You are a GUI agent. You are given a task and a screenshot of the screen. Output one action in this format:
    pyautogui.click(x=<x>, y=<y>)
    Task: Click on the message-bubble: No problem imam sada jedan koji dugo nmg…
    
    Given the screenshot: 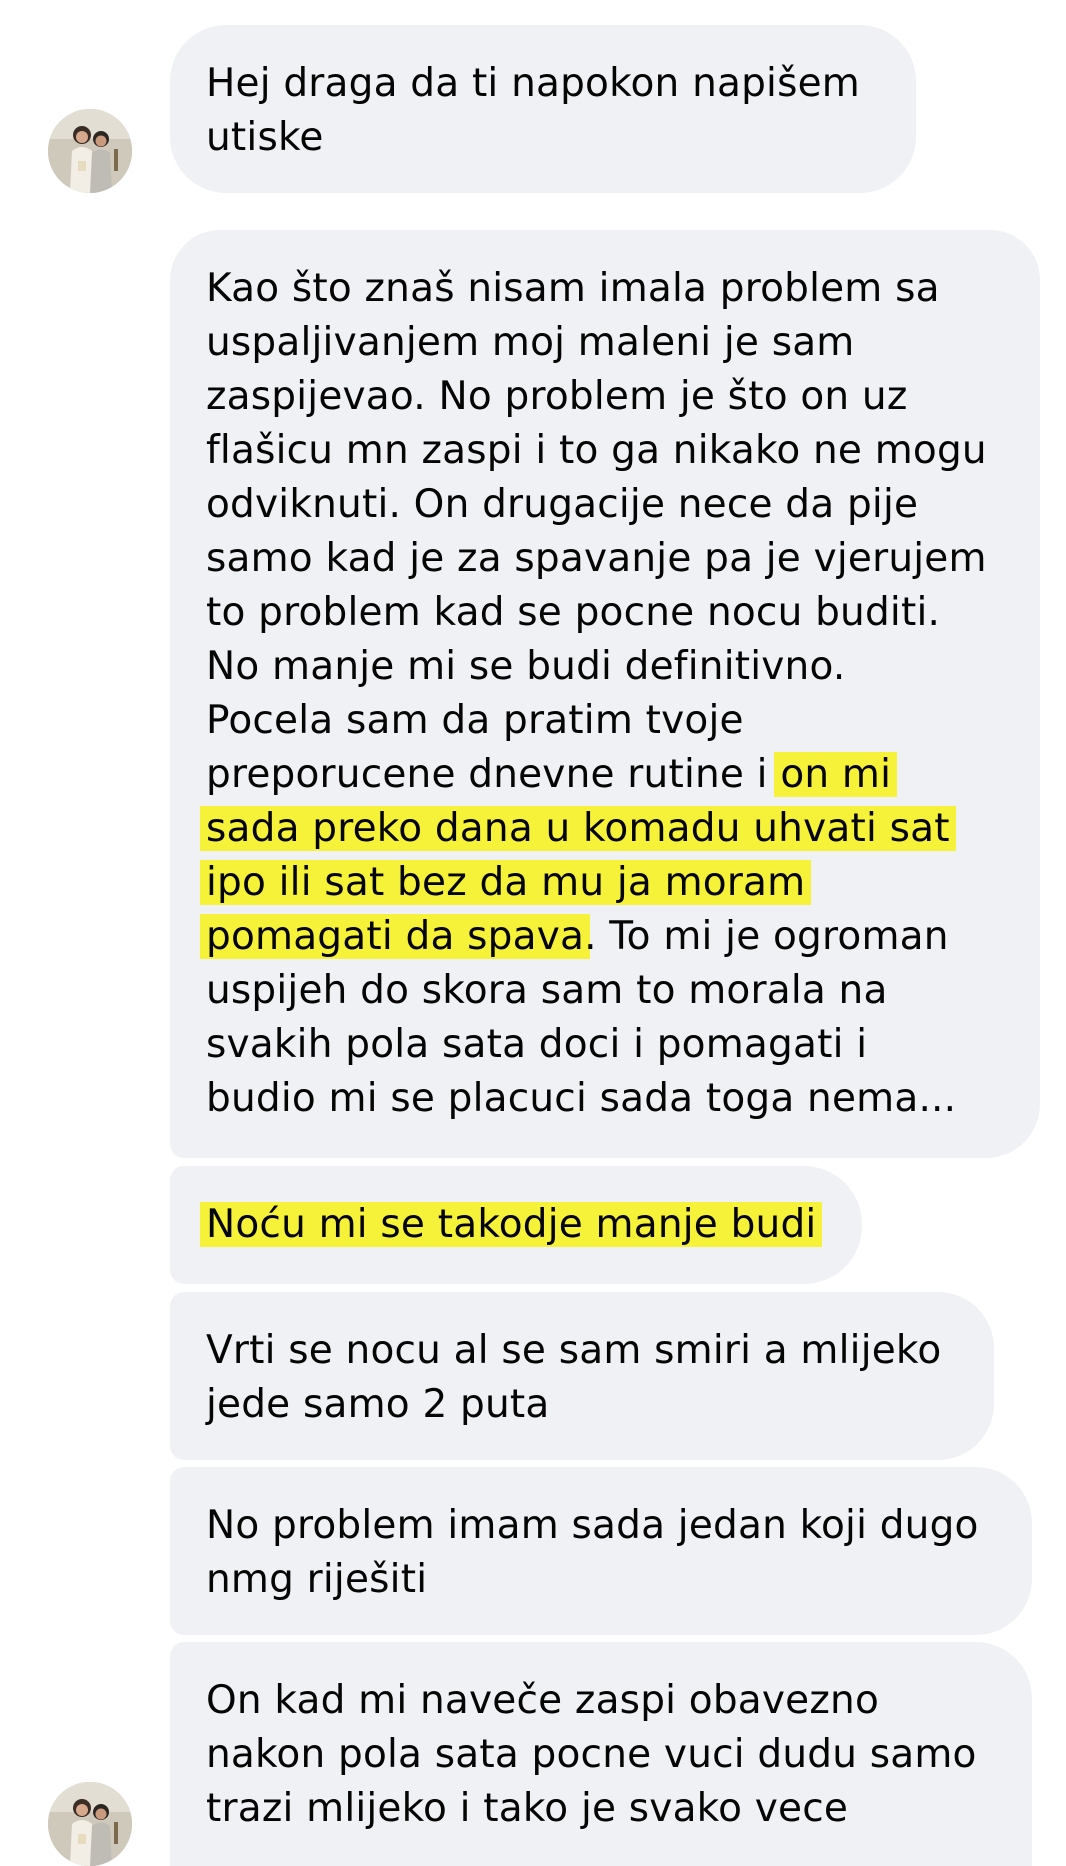 What is the action you would take?
    pyautogui.click(x=601, y=1551)
    